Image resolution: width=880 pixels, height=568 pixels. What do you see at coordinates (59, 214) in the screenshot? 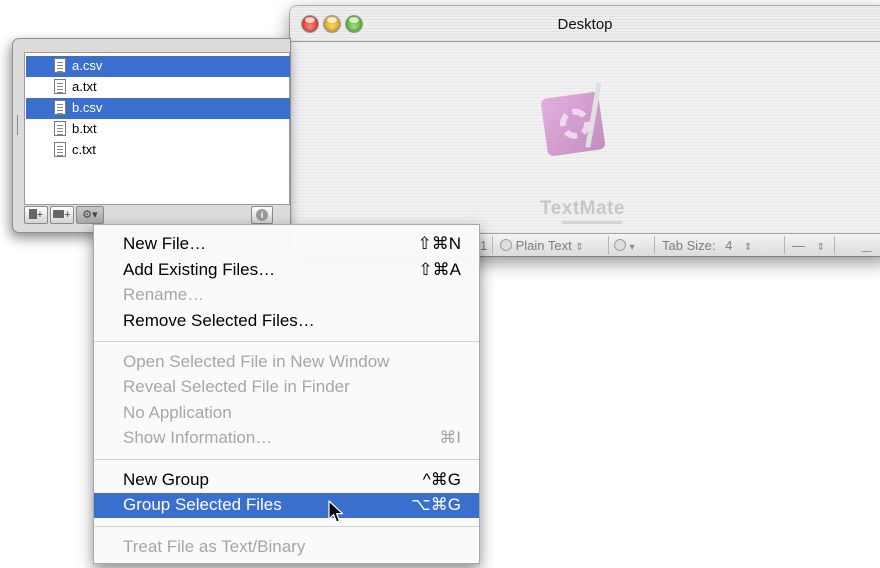
I see `new-folder-icon` at bounding box center [59, 214].